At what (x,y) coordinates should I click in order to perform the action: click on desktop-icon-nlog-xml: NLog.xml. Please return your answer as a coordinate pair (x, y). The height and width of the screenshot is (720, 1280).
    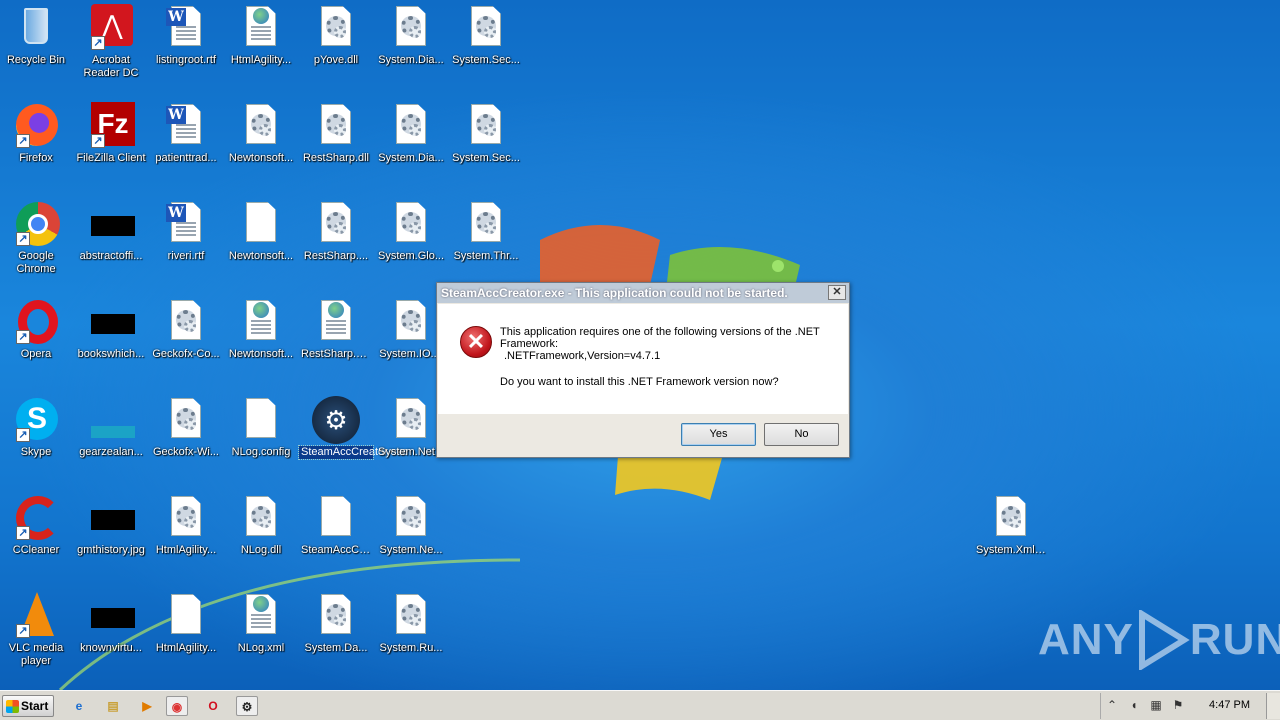
    Looking at the image, I should click on (261, 623).